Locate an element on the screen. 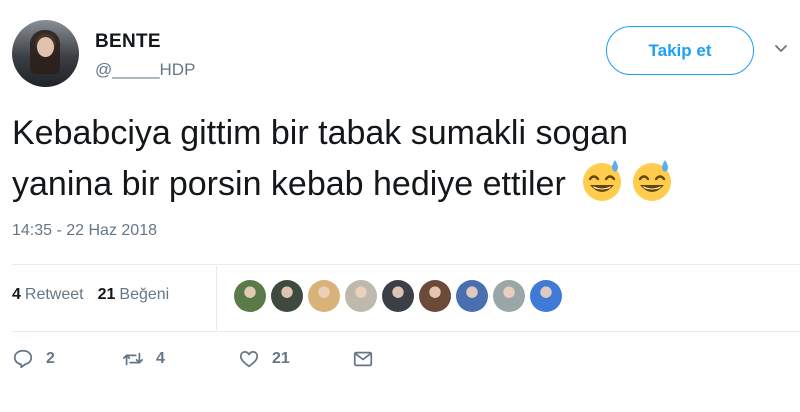  tweet-text-line-2-text: yanina bir porsin kebab hediye ettiler is located at coordinates (289, 184).